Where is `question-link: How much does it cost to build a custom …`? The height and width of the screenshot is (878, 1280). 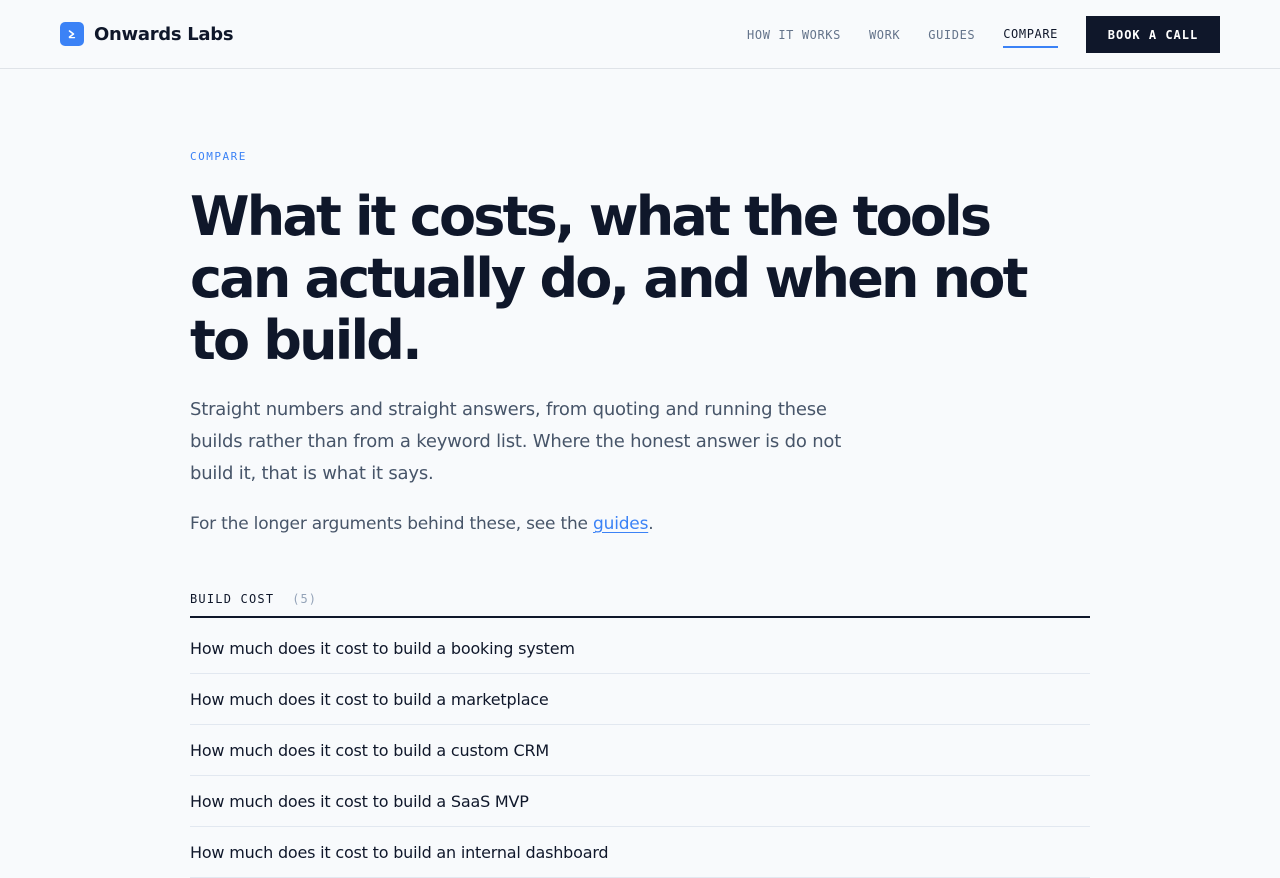 question-link: How much does it cost to build a custom … is located at coordinates (369, 750).